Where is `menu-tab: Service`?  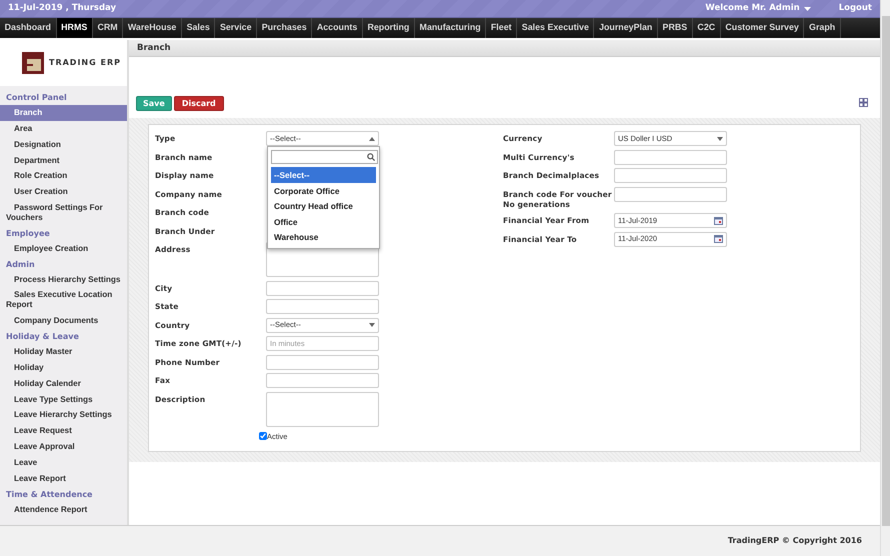
menu-tab: Service is located at coordinates (236, 28).